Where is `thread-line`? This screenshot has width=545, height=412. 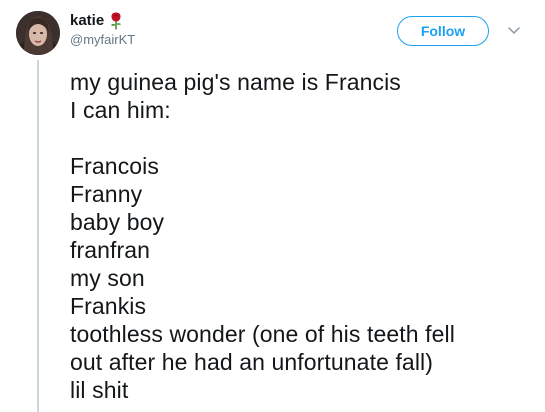 thread-line is located at coordinates (38, 236).